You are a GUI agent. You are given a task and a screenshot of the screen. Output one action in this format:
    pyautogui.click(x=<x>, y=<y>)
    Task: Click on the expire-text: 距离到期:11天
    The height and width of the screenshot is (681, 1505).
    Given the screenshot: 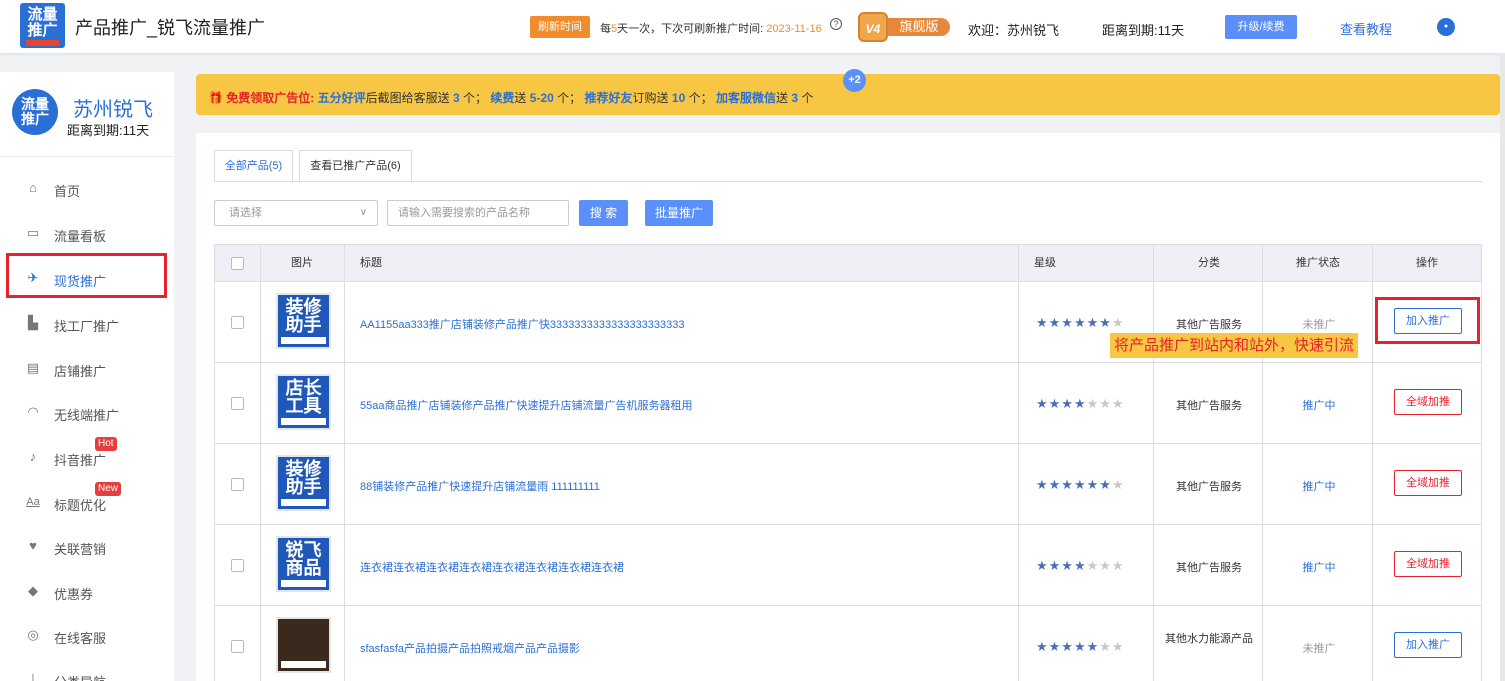 What is the action you would take?
    pyautogui.click(x=1143, y=30)
    